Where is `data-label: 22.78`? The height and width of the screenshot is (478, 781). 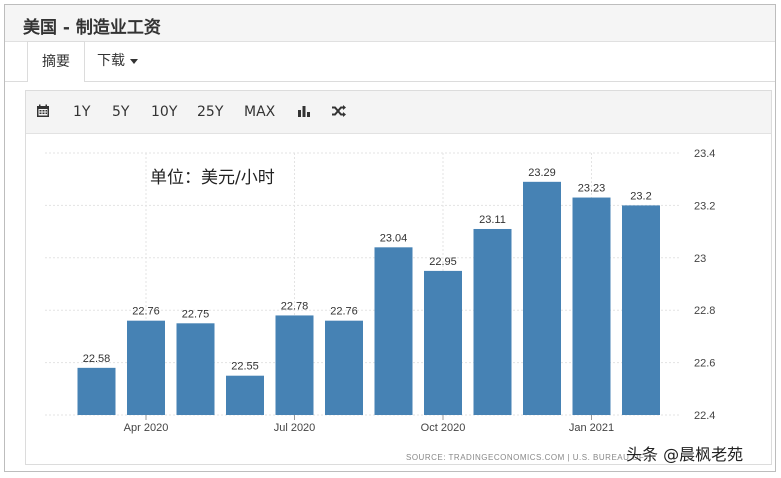 data-label: 22.78 is located at coordinates (295, 306).